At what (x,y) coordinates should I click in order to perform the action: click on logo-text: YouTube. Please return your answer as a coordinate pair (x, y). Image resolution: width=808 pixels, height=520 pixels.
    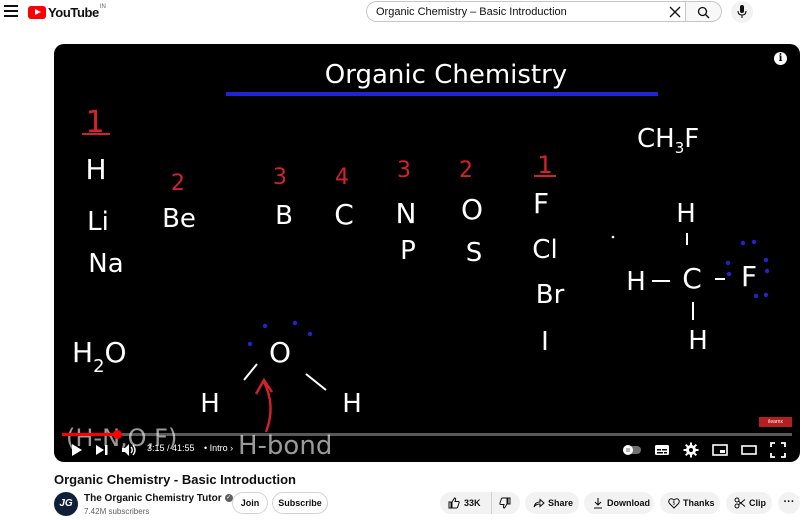
    Looking at the image, I should click on (73, 12).